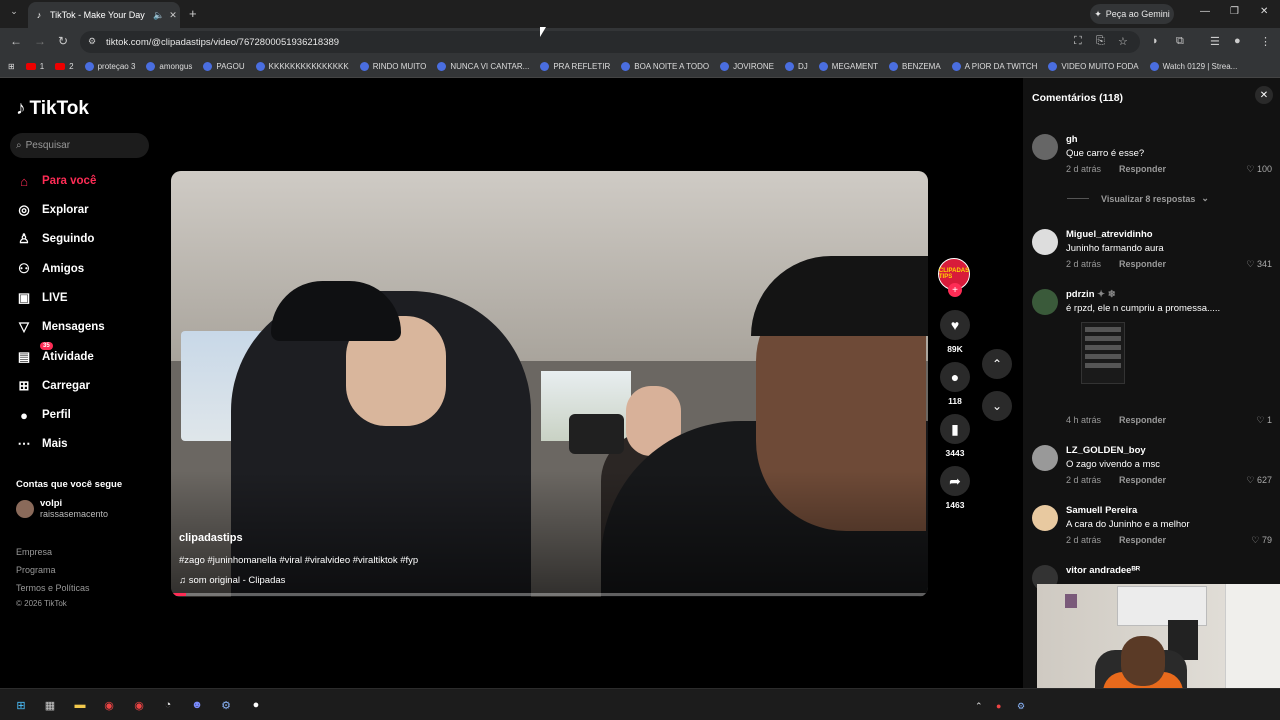 The height and width of the screenshot is (720, 1280). I want to click on bookmark-item: DJ, so click(796, 66).